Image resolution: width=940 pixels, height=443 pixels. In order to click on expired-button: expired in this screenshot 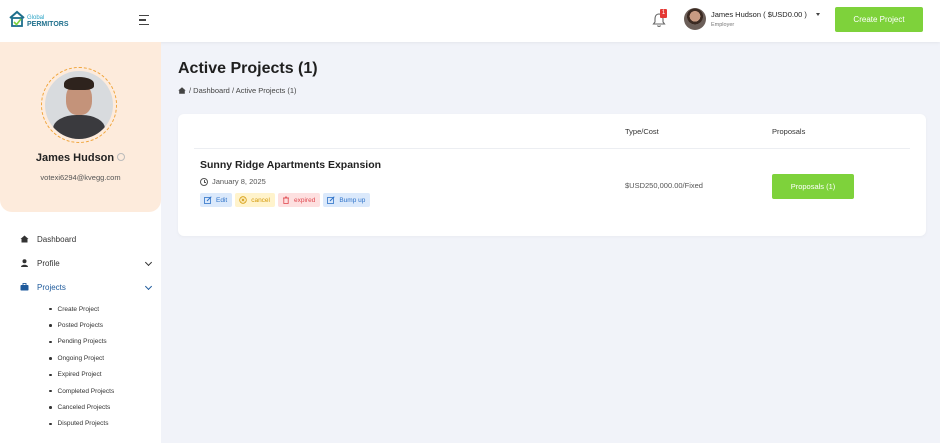, I will do `click(299, 200)`.